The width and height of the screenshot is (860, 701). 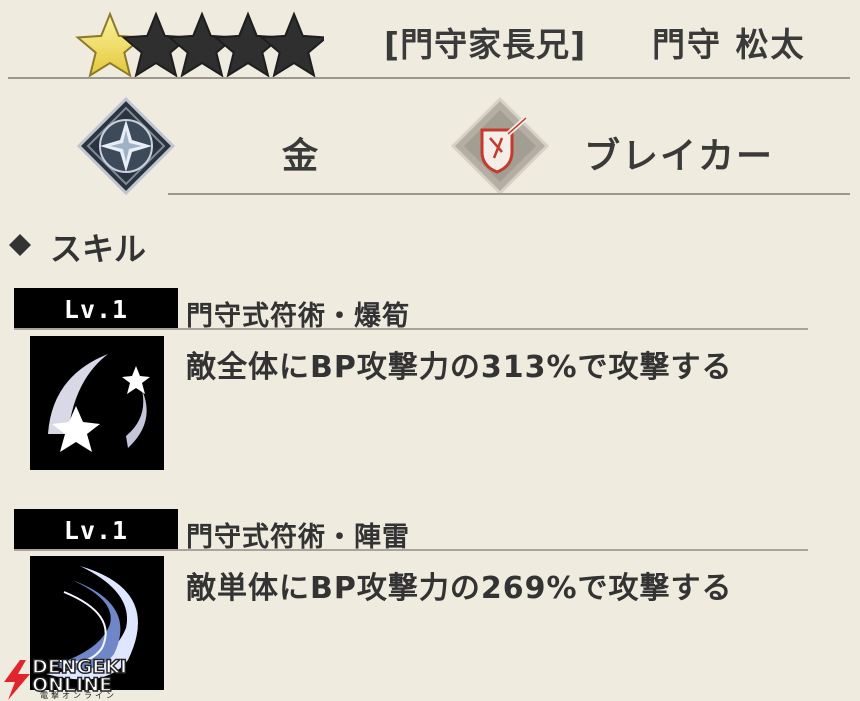 What do you see at coordinates (729, 44) in the screenshot?
I see `character-name: 門守 松太` at bounding box center [729, 44].